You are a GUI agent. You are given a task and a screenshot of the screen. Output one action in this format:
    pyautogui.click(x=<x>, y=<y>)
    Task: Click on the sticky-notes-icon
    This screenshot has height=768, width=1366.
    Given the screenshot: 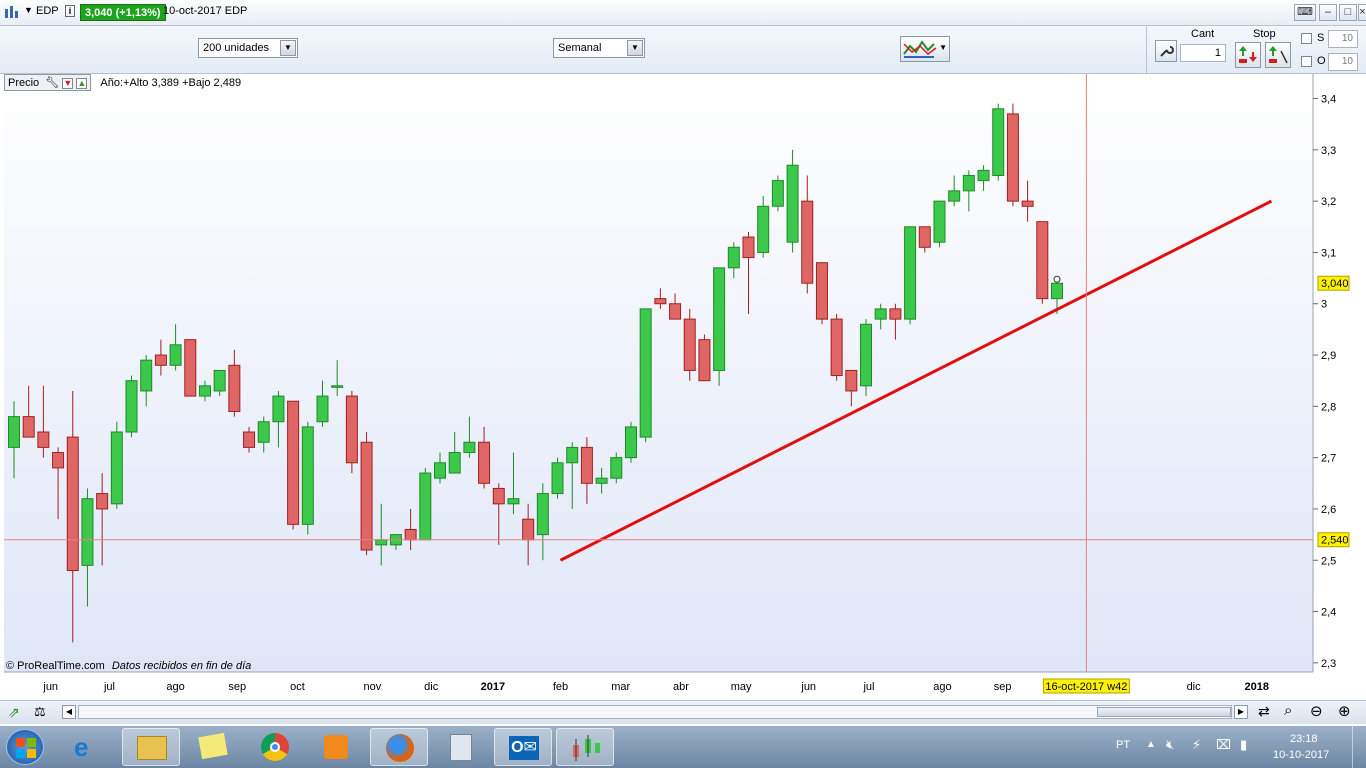 What is the action you would take?
    pyautogui.click(x=213, y=746)
    